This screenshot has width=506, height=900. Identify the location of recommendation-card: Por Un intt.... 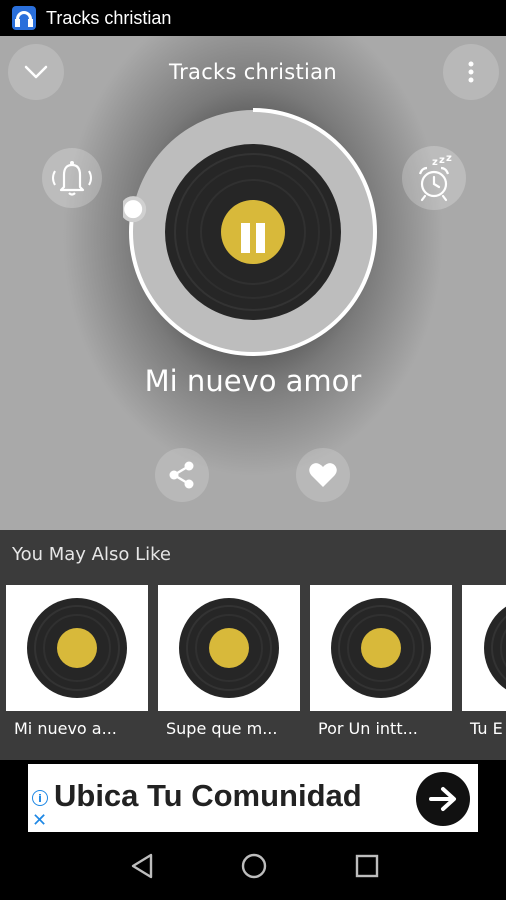
(381, 666).